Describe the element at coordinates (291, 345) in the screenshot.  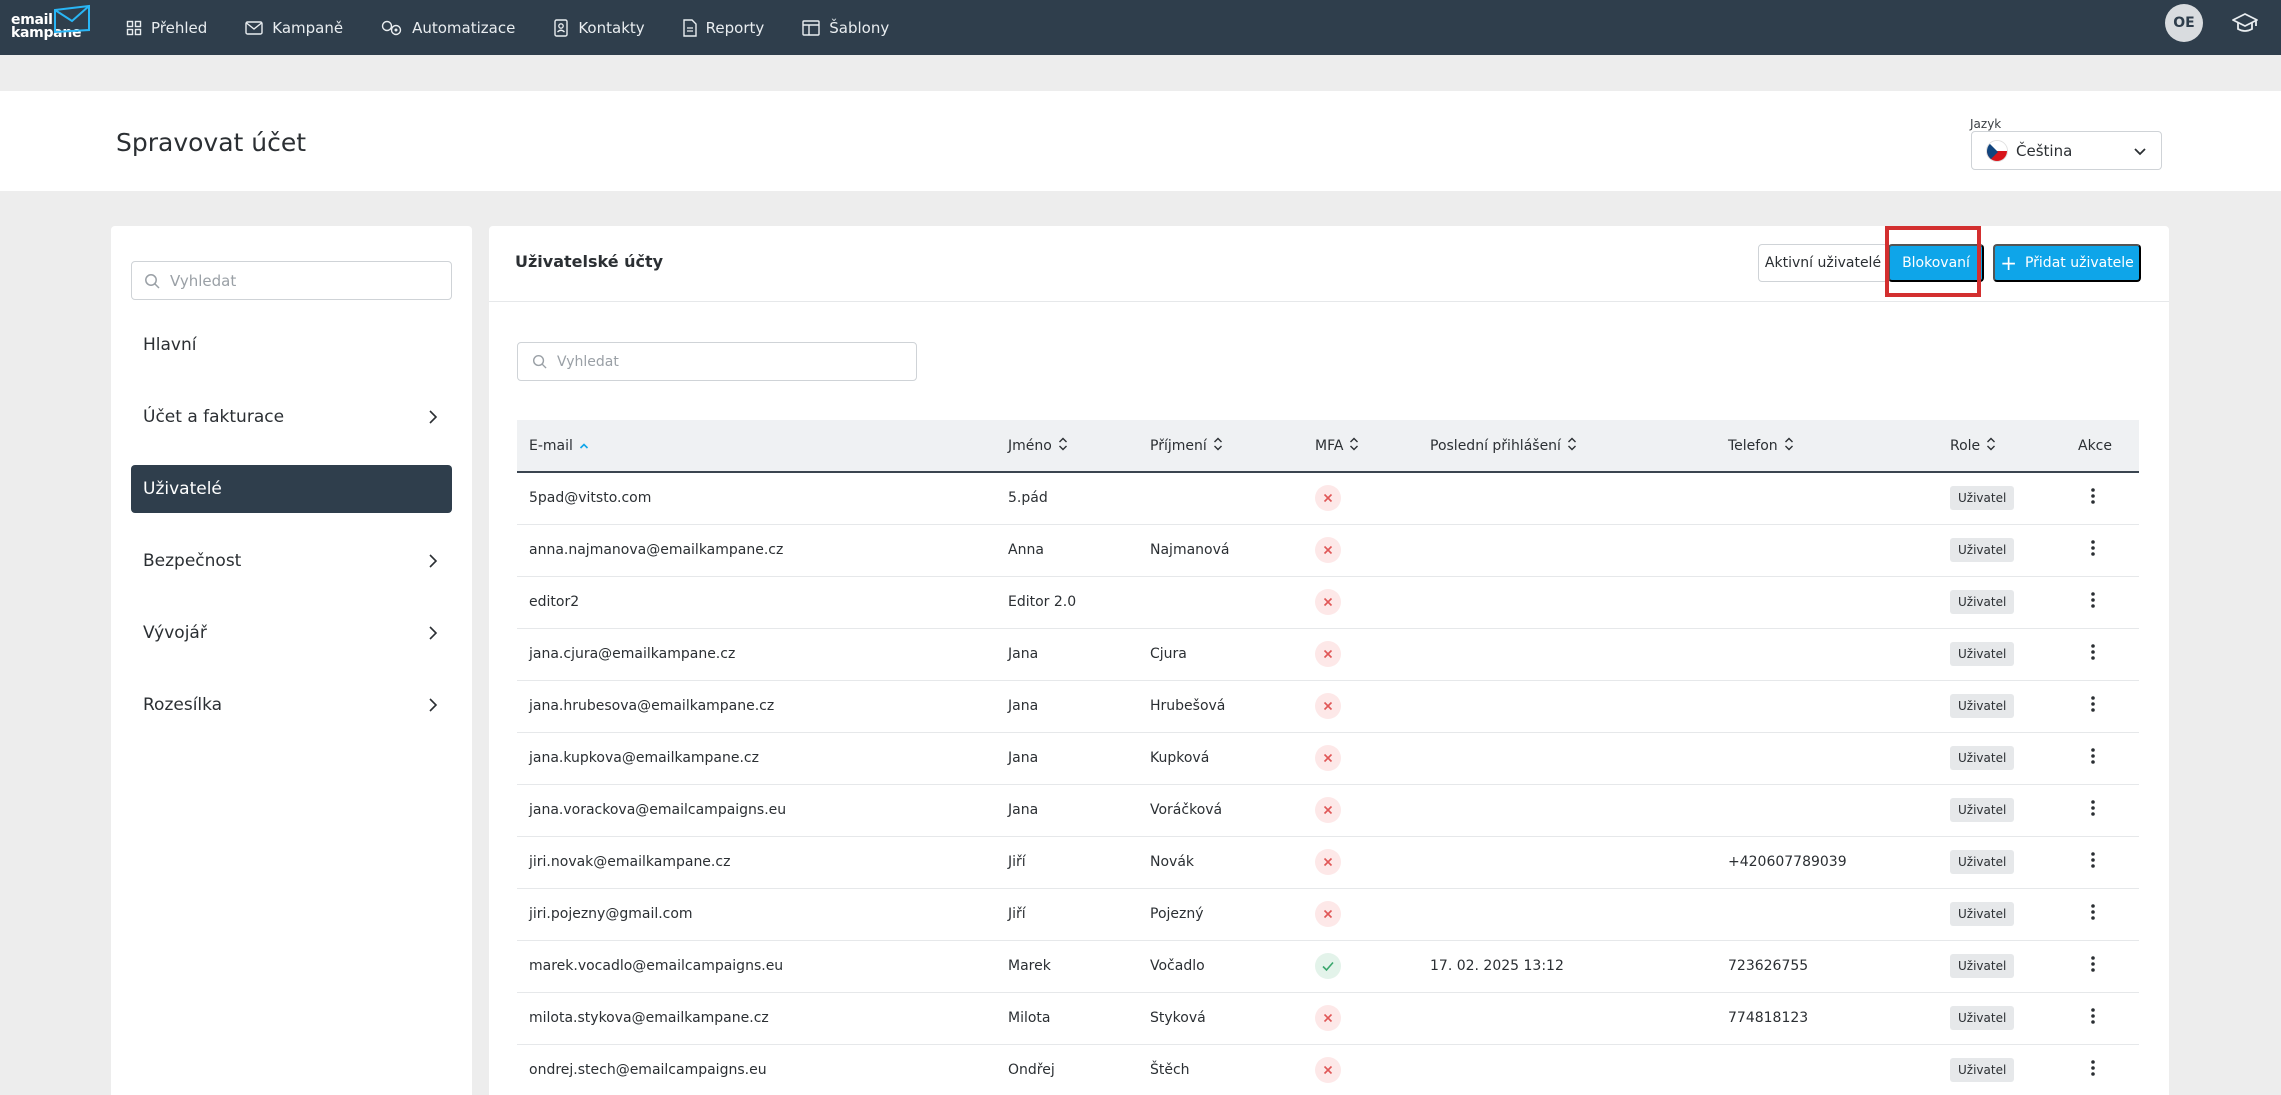
I see `sidebar-item-0: Hlavní` at that location.